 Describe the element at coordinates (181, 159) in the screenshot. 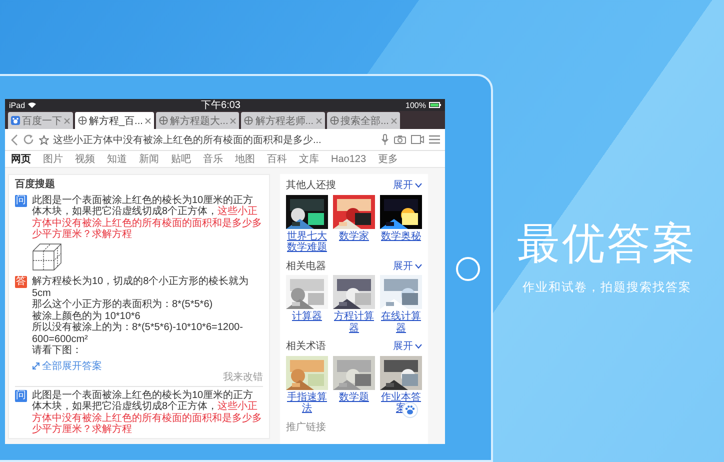

I see `nav-link: 贴吧` at that location.